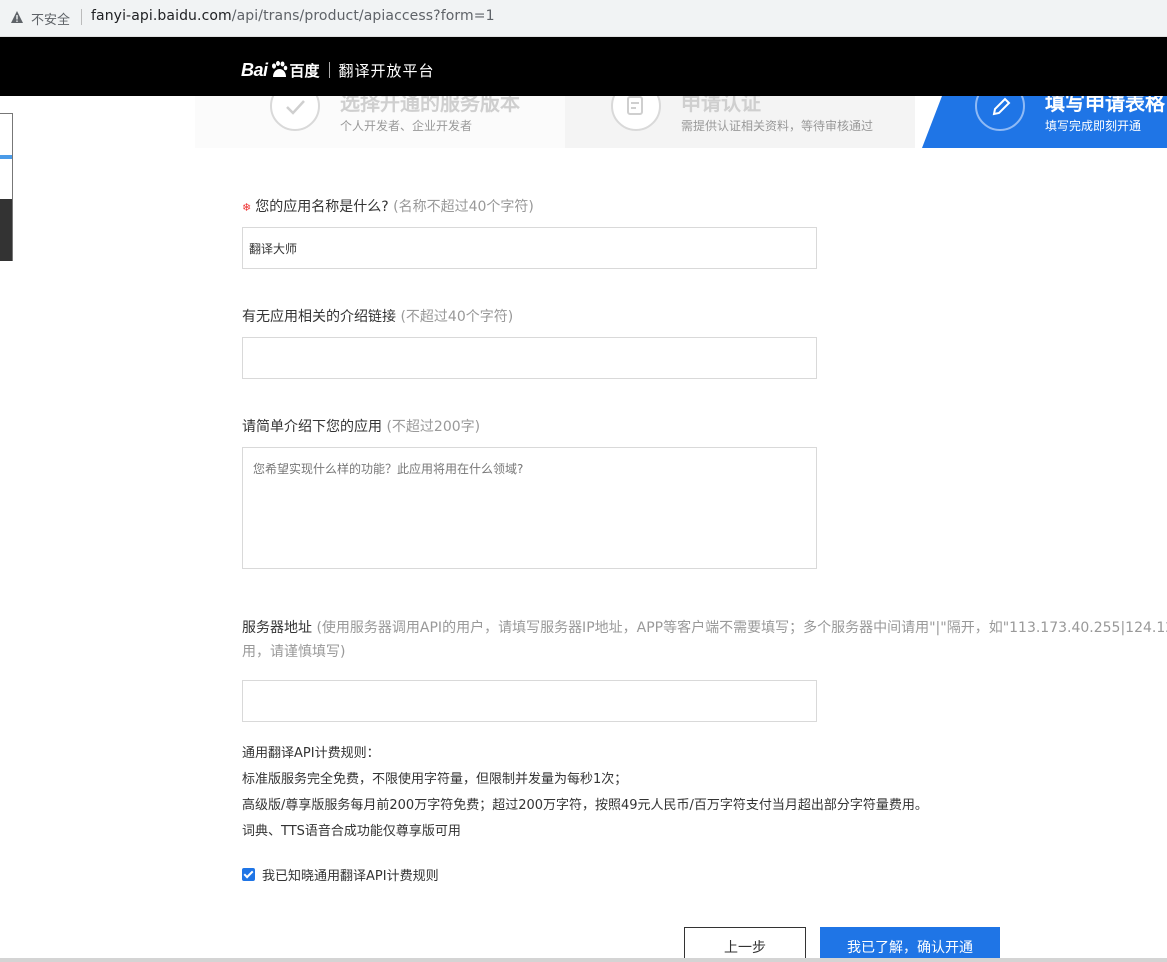  What do you see at coordinates (777, 126) in the screenshot?
I see `step-2-subtitle: 需提供认证相关资料，等待审核通过` at bounding box center [777, 126].